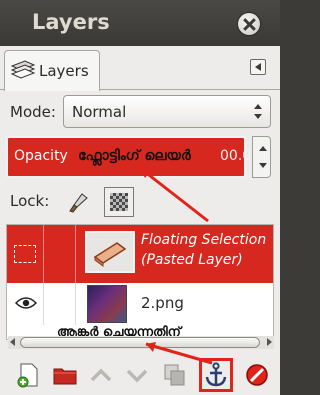 The width and height of the screenshot is (320, 395). Describe the element at coordinates (134, 156) in the screenshot. I see `opacity-annotation: ഫ്ലോട്ടിംഗ് ലെയർ` at that location.